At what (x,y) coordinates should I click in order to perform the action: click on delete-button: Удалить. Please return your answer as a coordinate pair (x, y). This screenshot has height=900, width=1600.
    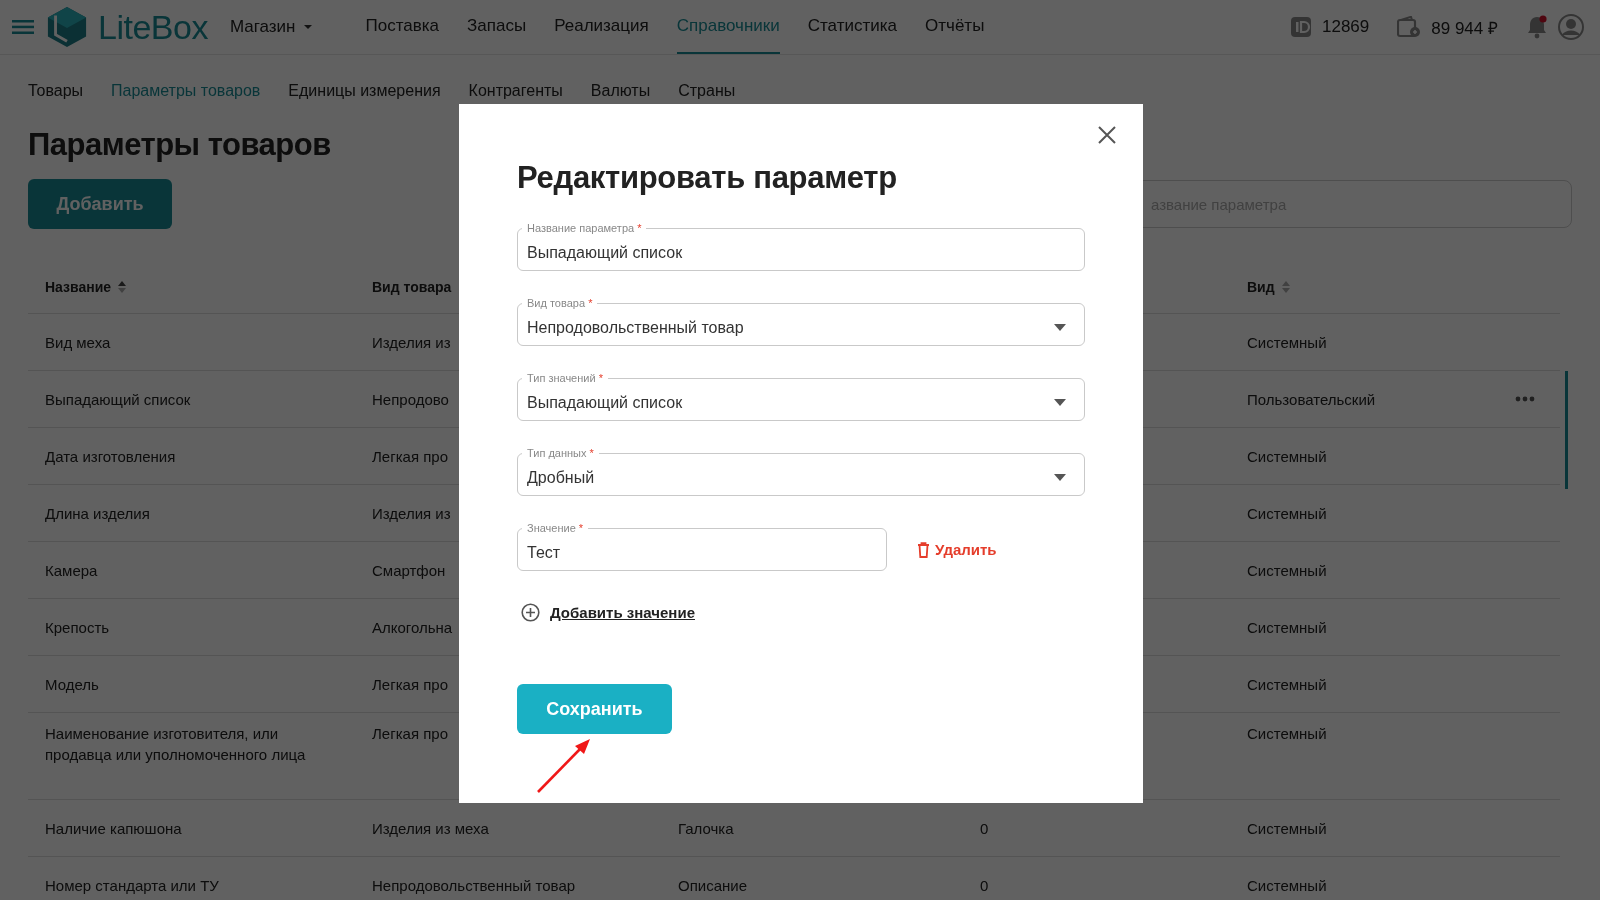
    Looking at the image, I should click on (957, 549).